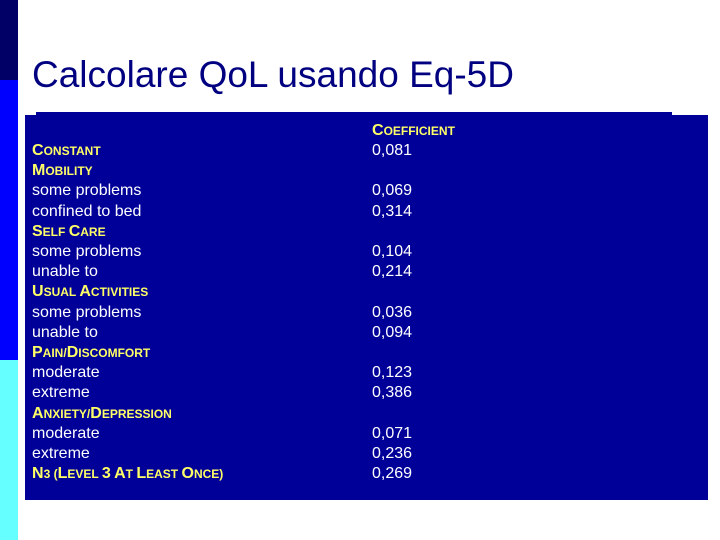  I want to click on row-label: confined to bed, so click(87, 211).